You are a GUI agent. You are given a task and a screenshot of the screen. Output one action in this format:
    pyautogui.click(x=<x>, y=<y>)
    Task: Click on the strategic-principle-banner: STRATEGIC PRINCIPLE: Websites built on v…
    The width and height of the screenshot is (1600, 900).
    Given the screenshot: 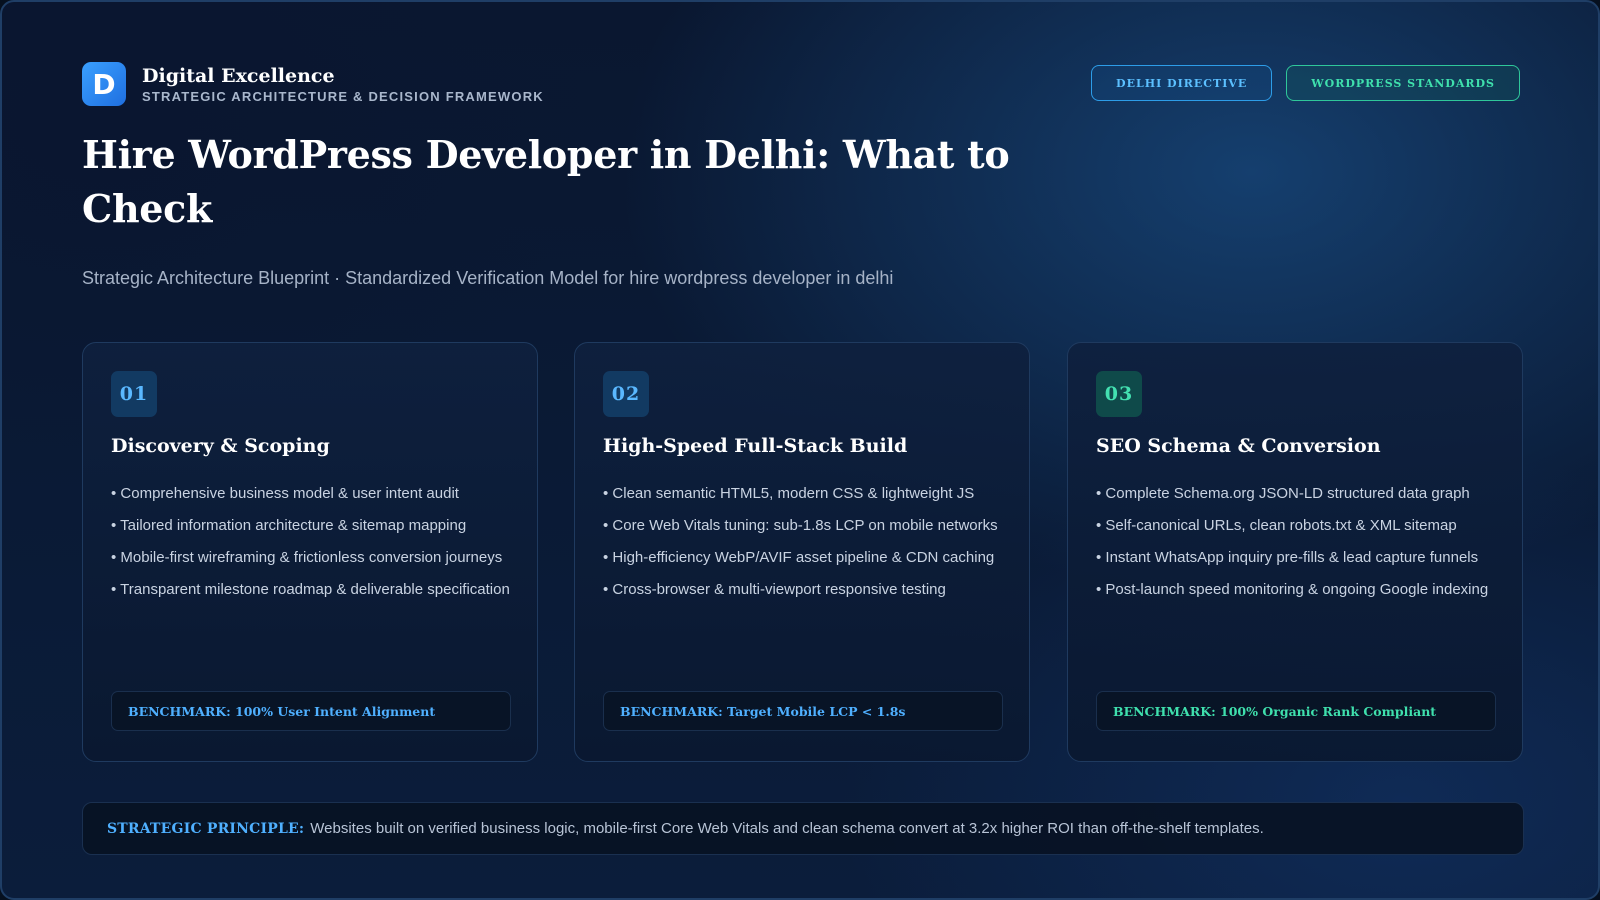 What is the action you would take?
    pyautogui.click(x=803, y=828)
    